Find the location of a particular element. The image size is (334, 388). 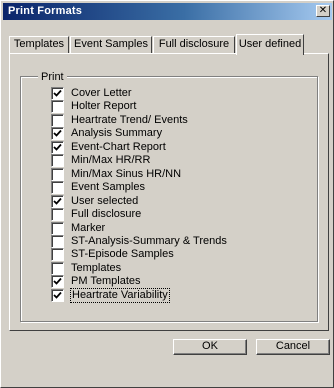

tab-label: Templates is located at coordinates (39, 44).